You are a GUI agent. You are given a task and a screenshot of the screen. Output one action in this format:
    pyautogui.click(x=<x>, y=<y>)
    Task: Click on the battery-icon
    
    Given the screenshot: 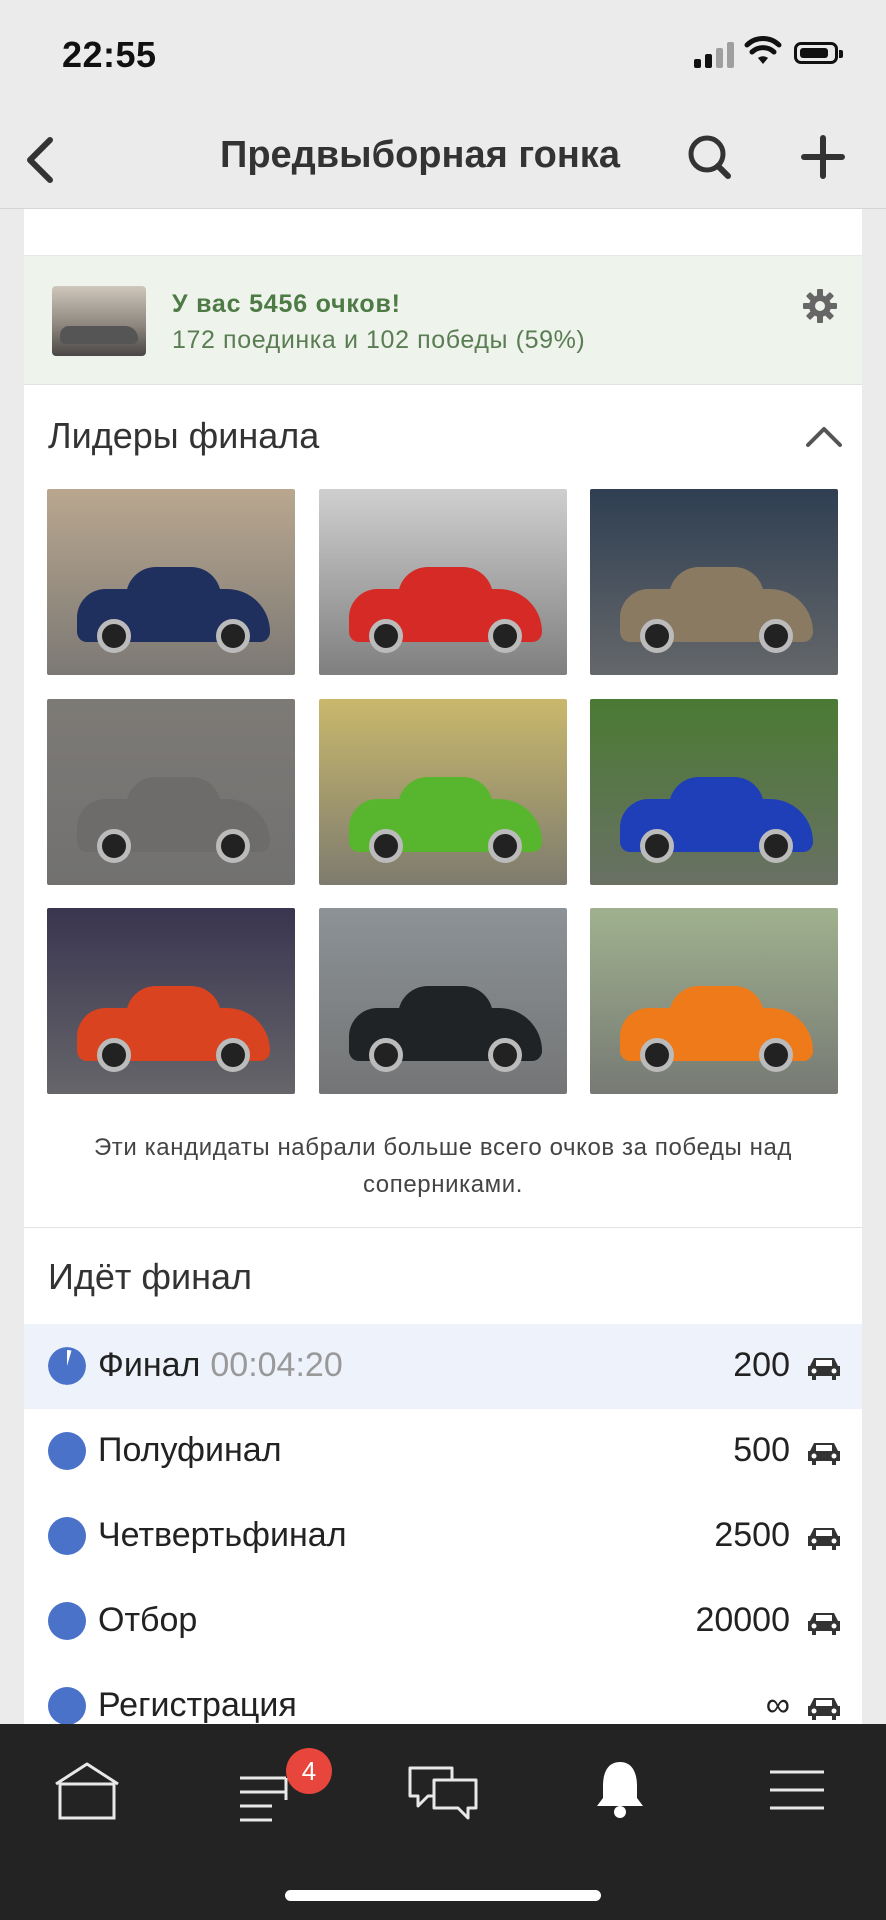 What is the action you would take?
    pyautogui.click(x=818, y=53)
    